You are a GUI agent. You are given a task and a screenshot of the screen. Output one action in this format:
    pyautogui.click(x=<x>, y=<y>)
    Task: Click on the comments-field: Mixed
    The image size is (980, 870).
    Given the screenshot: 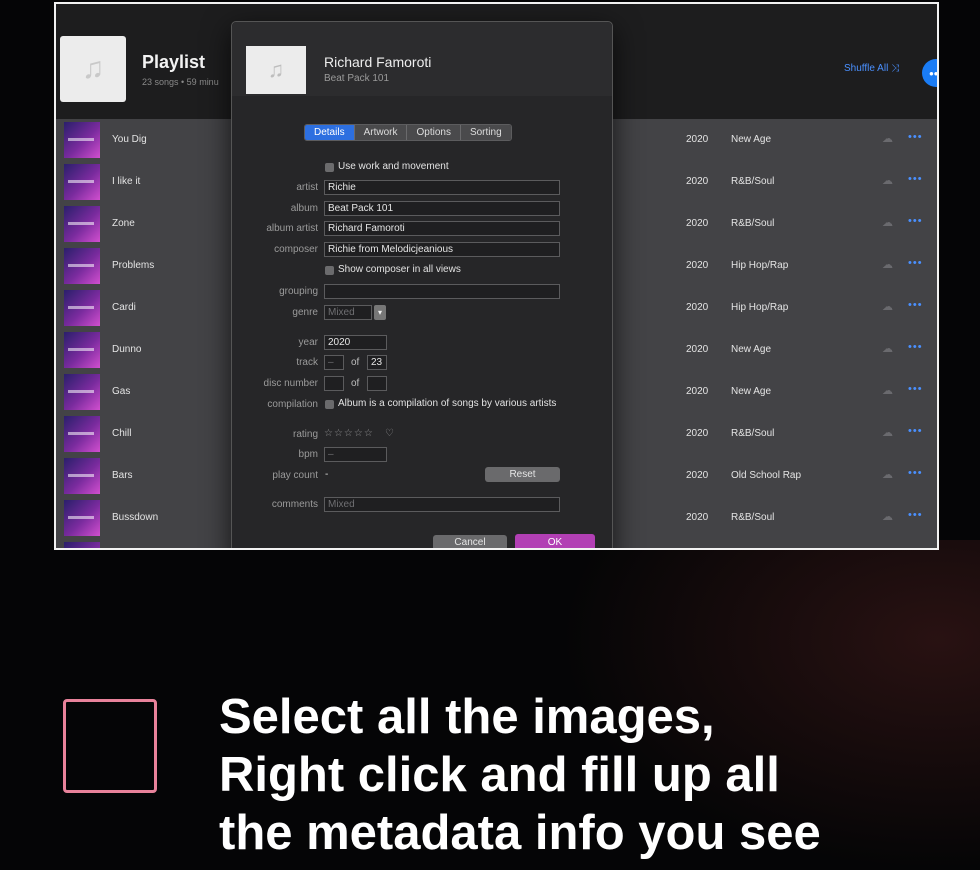 What is the action you would take?
    pyautogui.click(x=442, y=504)
    